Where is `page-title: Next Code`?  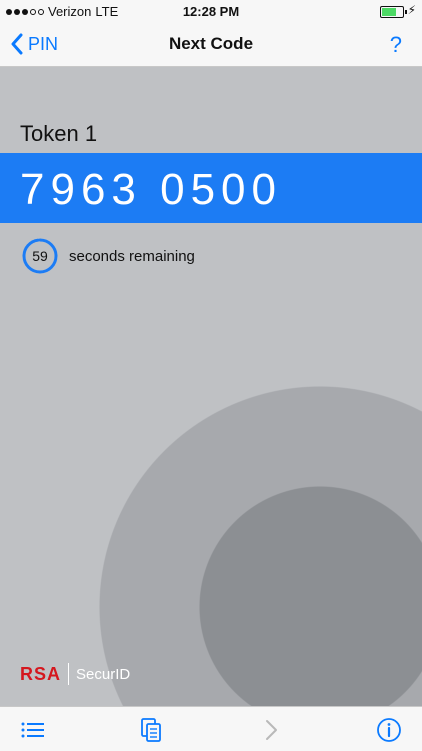 page-title: Next Code is located at coordinates (211, 43).